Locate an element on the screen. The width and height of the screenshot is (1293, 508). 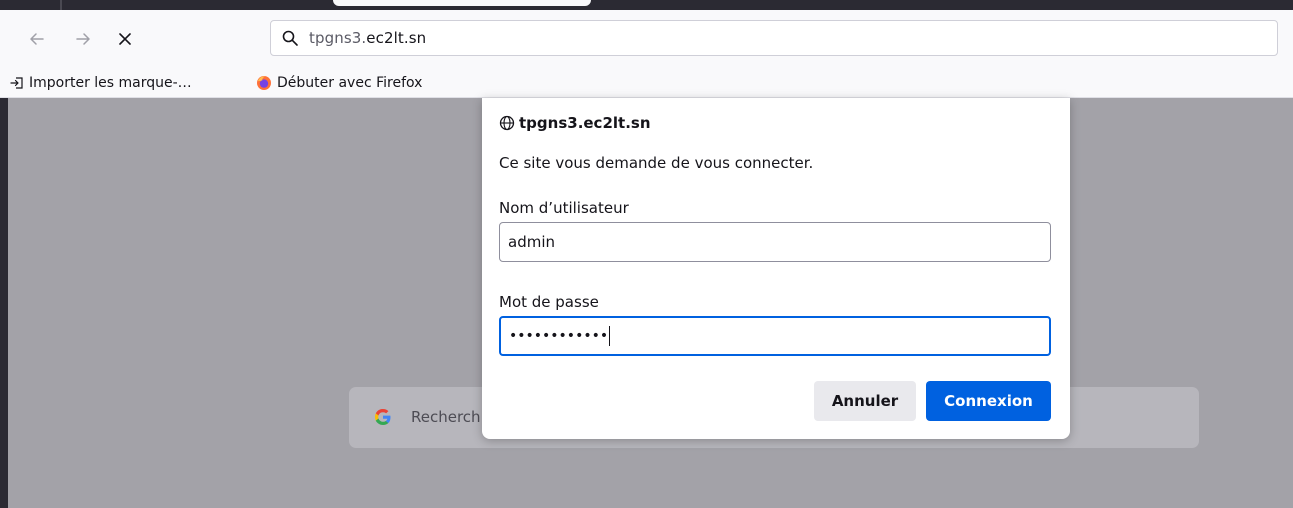
dialog-site: tpgns3.ec2lt.sn is located at coordinates (575, 123).